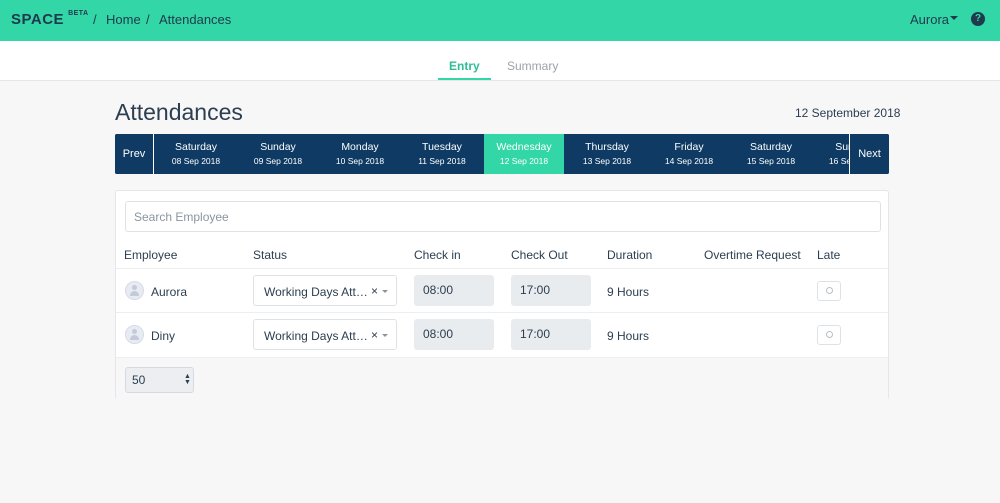 The width and height of the screenshot is (1000, 503). Describe the element at coordinates (829, 255) in the screenshot. I see `column-header-late: Late` at that location.